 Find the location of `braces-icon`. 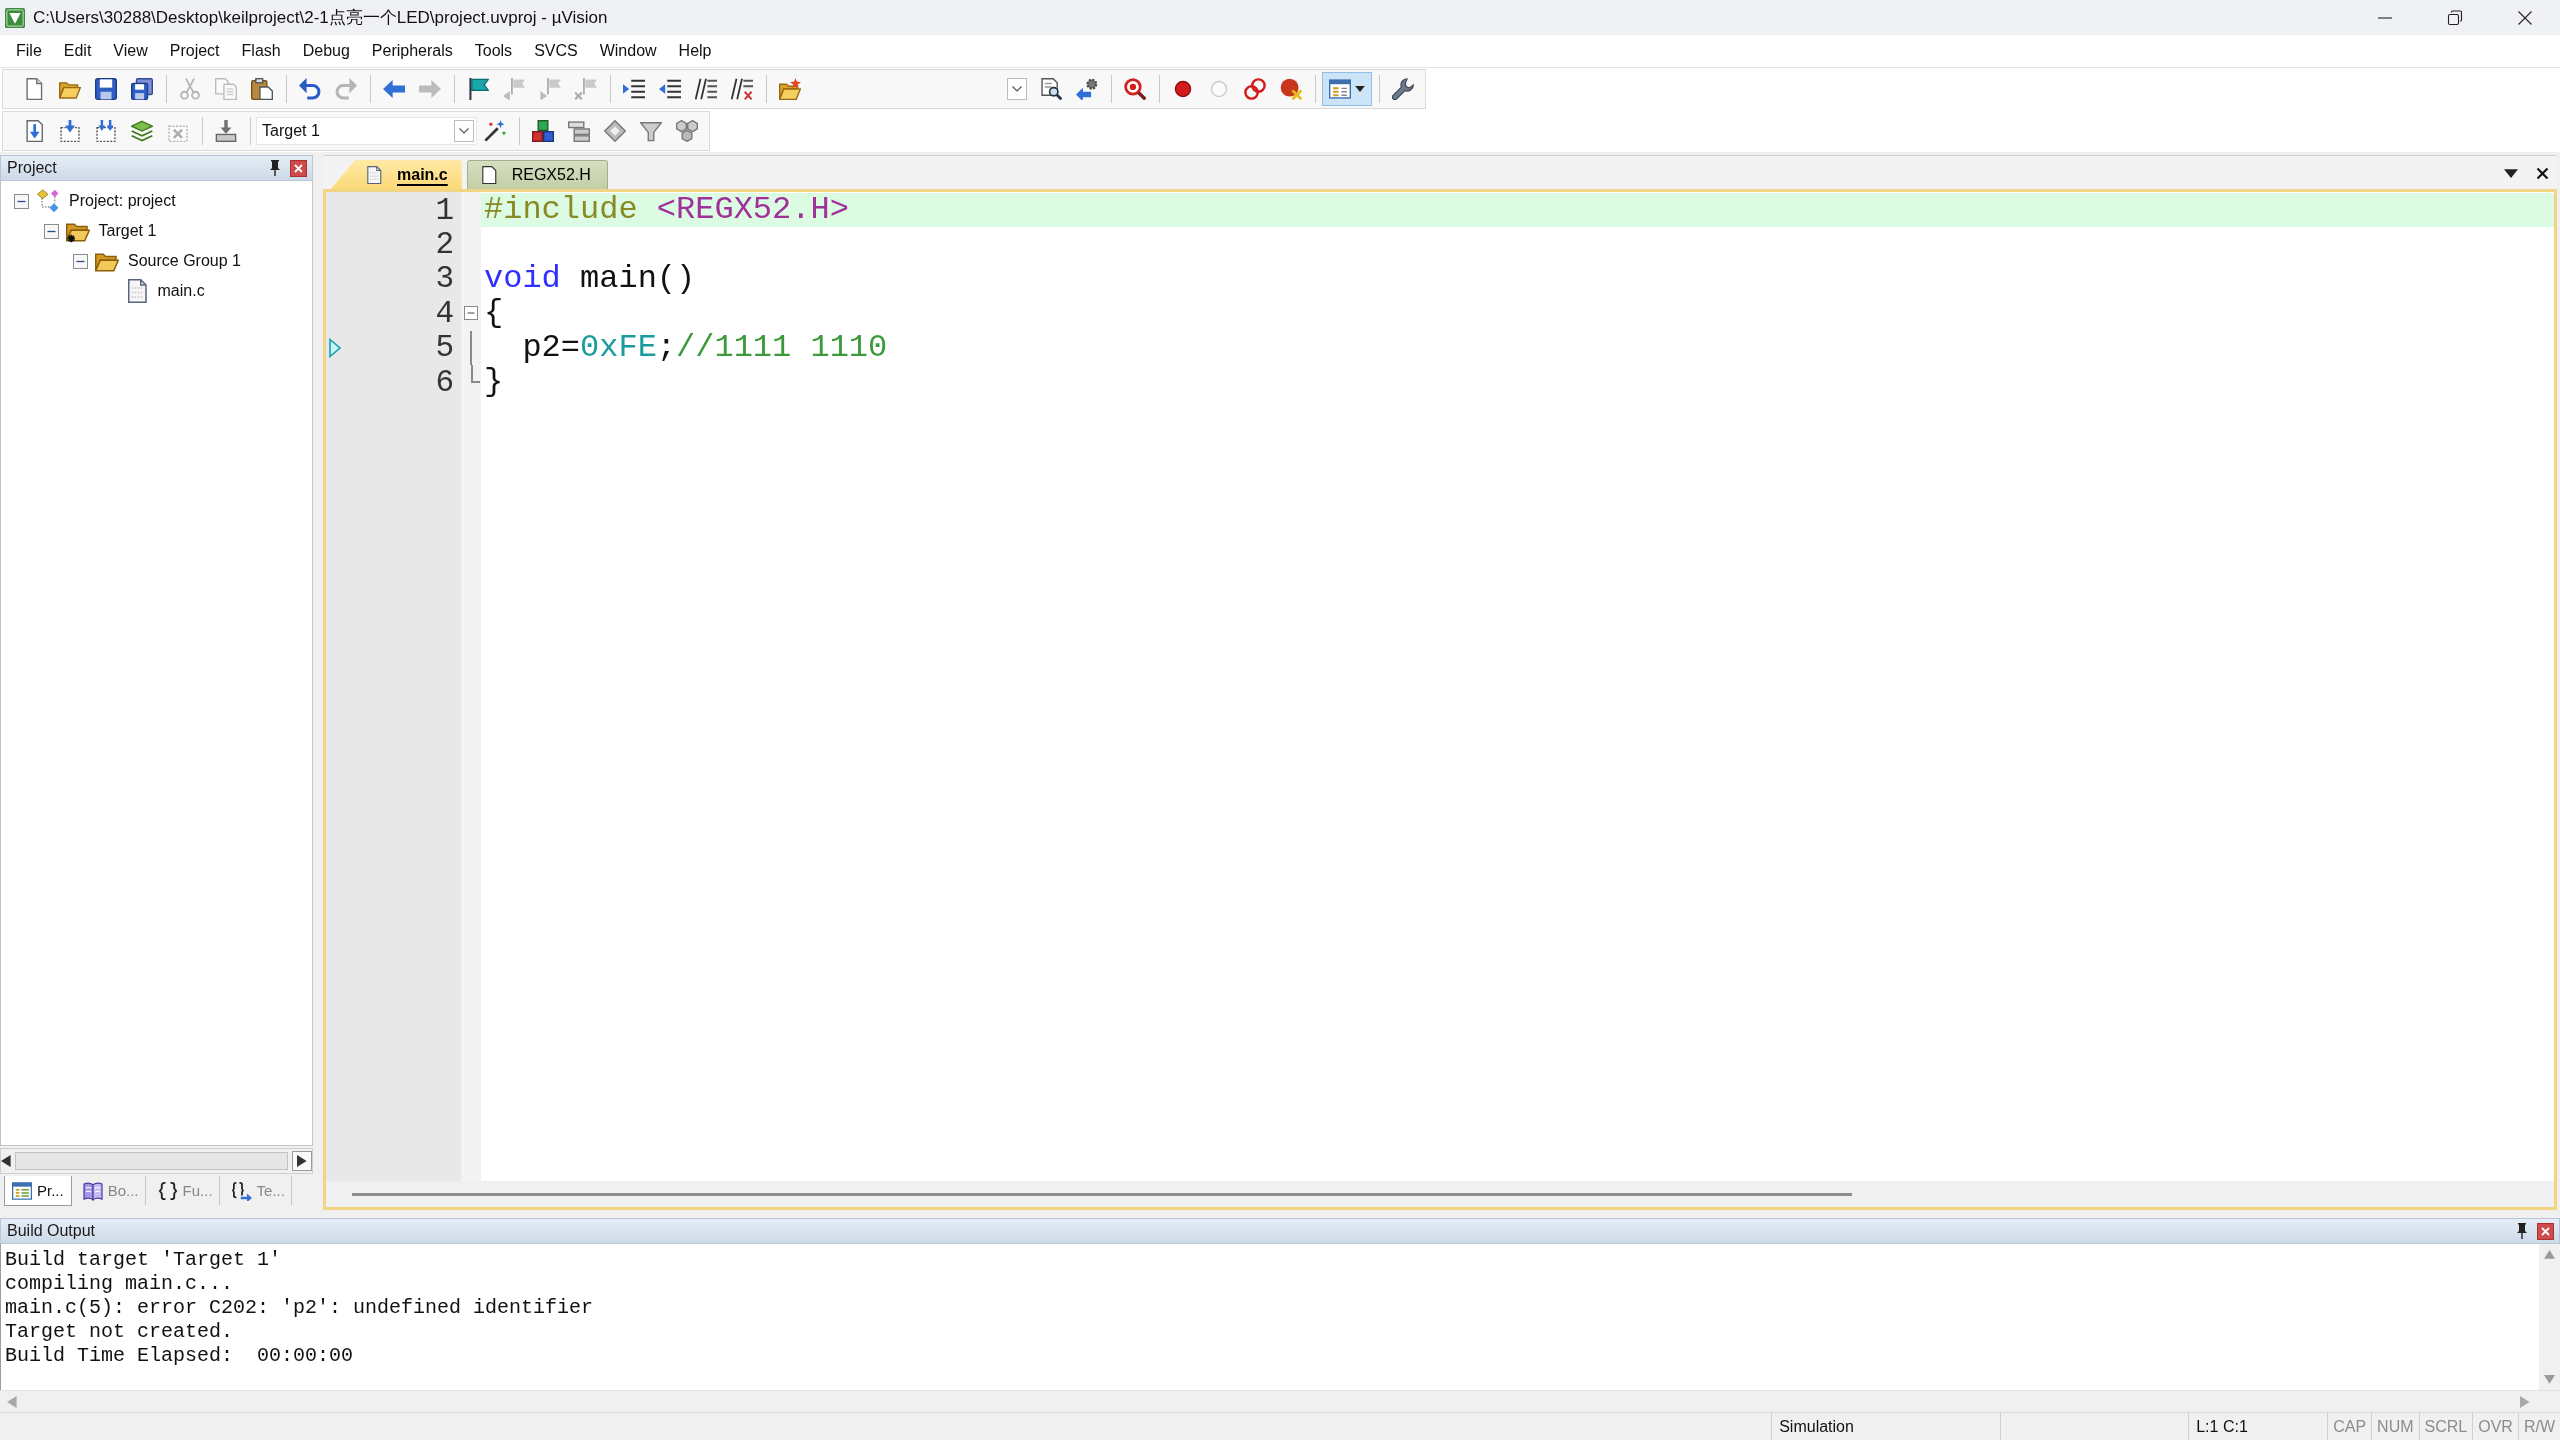

braces-icon is located at coordinates (167, 1190).